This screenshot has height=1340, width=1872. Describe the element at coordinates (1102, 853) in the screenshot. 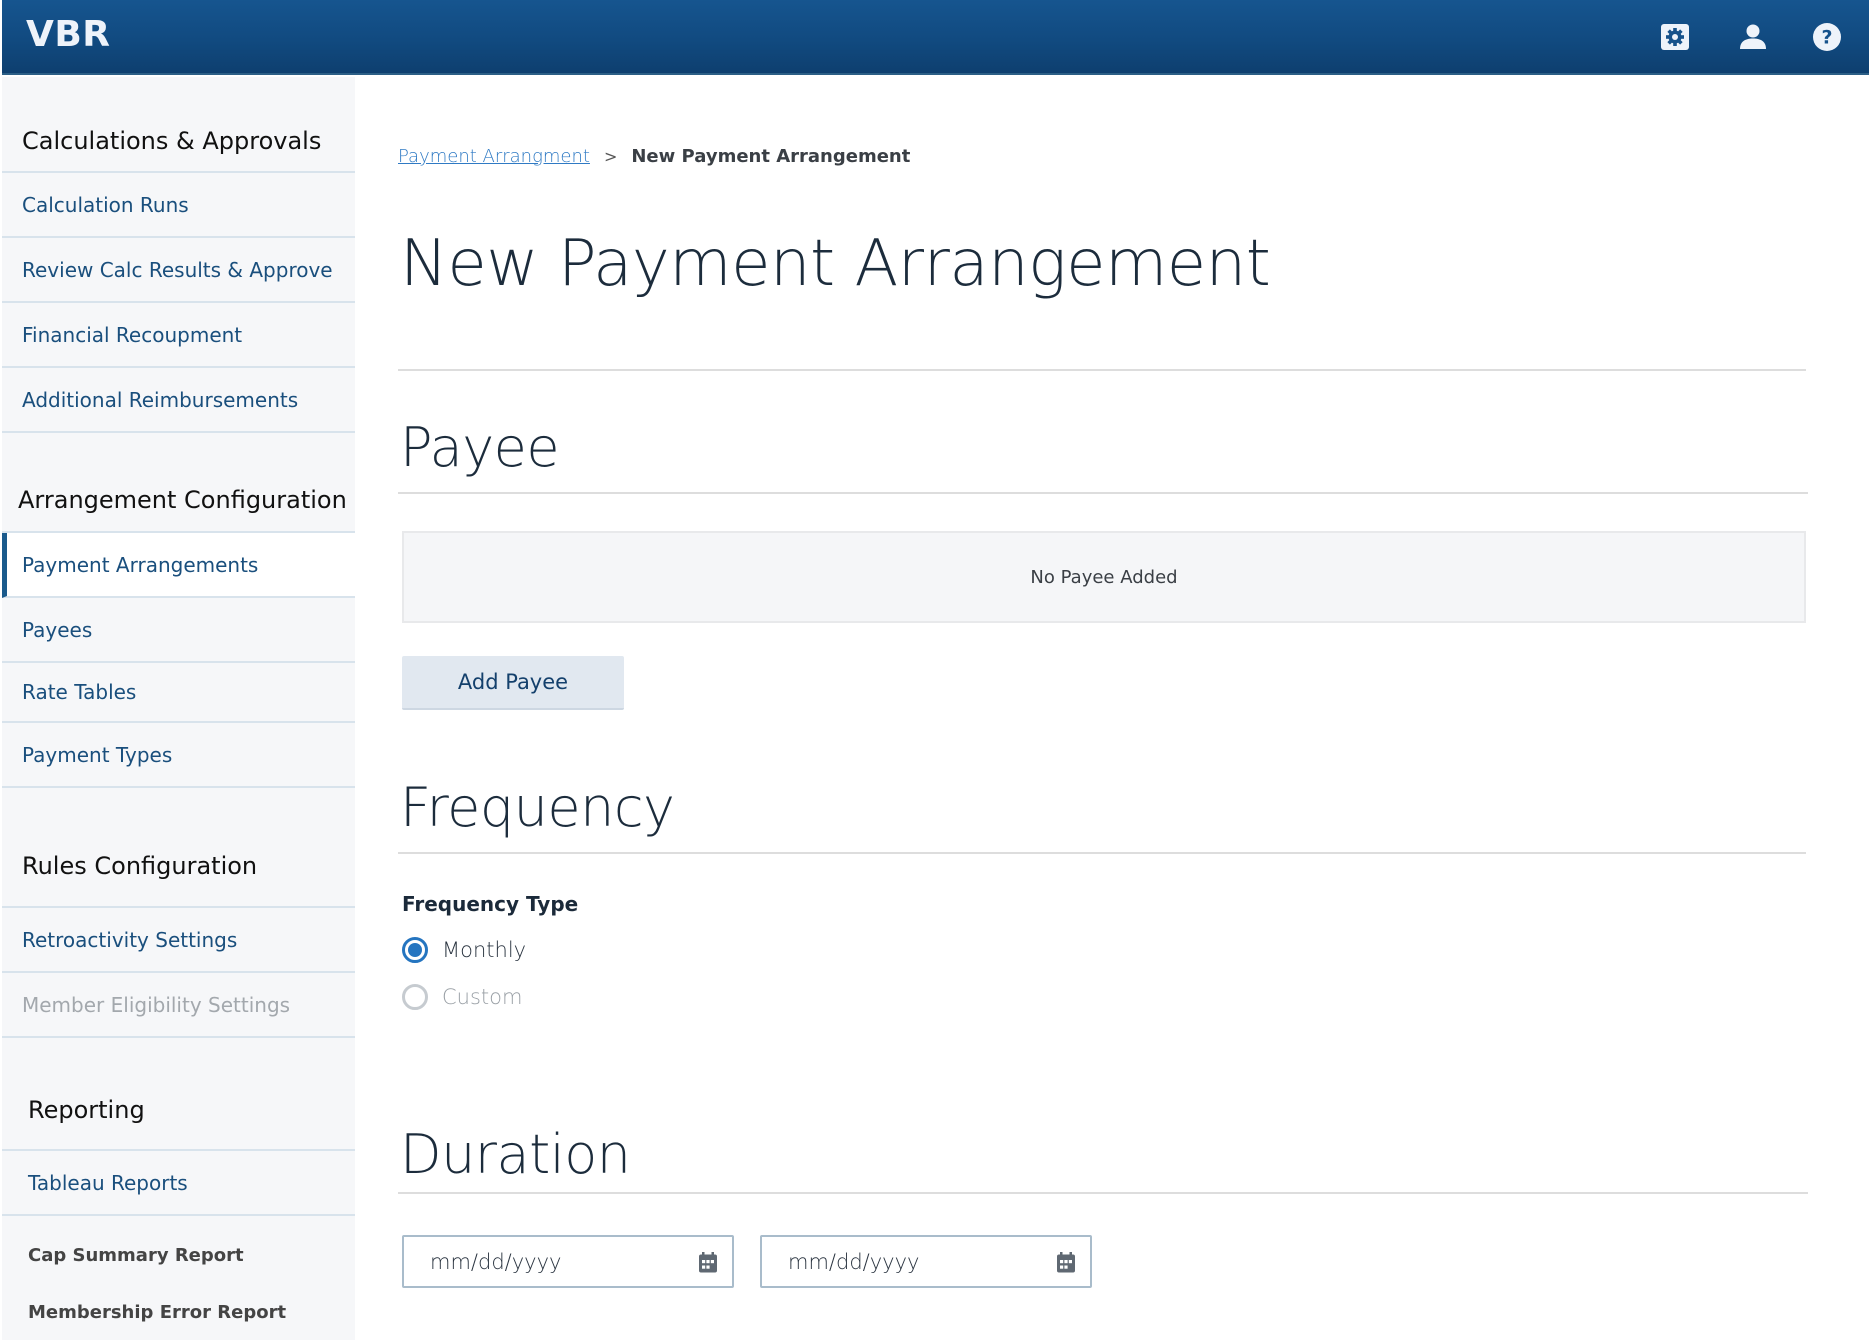

I see `frequency-divider` at that location.